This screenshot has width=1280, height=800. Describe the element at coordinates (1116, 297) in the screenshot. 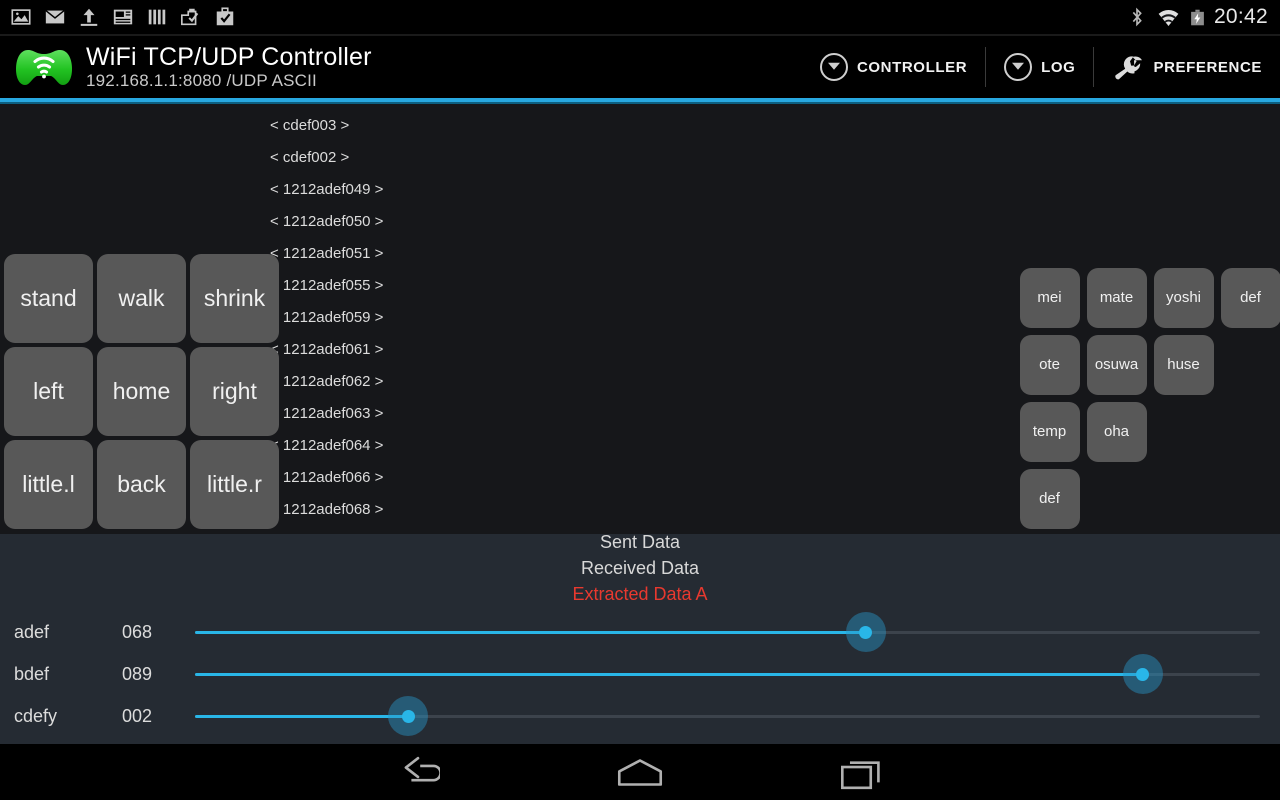

I see `command-button-mate: mate` at that location.